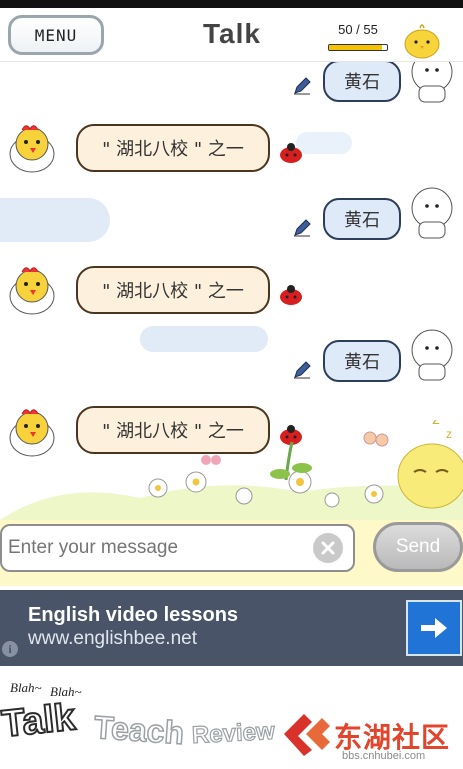 This screenshot has height=769, width=463. What do you see at coordinates (133, 615) in the screenshot?
I see `ad-headline: English video lessons` at bounding box center [133, 615].